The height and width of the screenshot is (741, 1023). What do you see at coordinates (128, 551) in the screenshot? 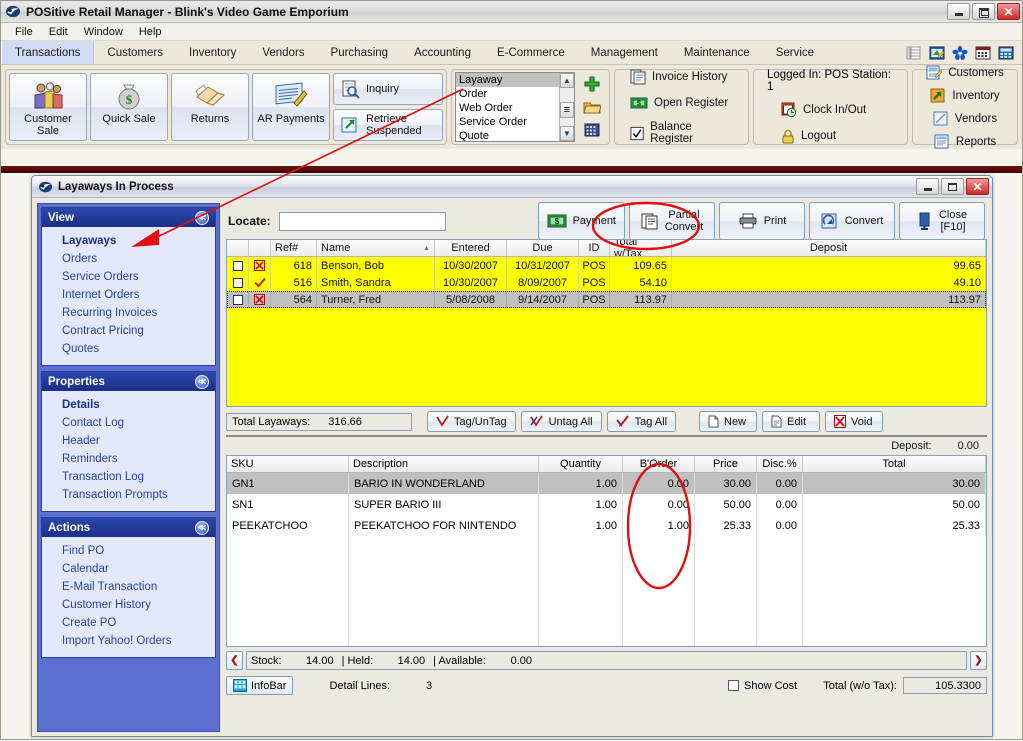
I see `sidebar-item-find-po: Find PO` at bounding box center [128, 551].